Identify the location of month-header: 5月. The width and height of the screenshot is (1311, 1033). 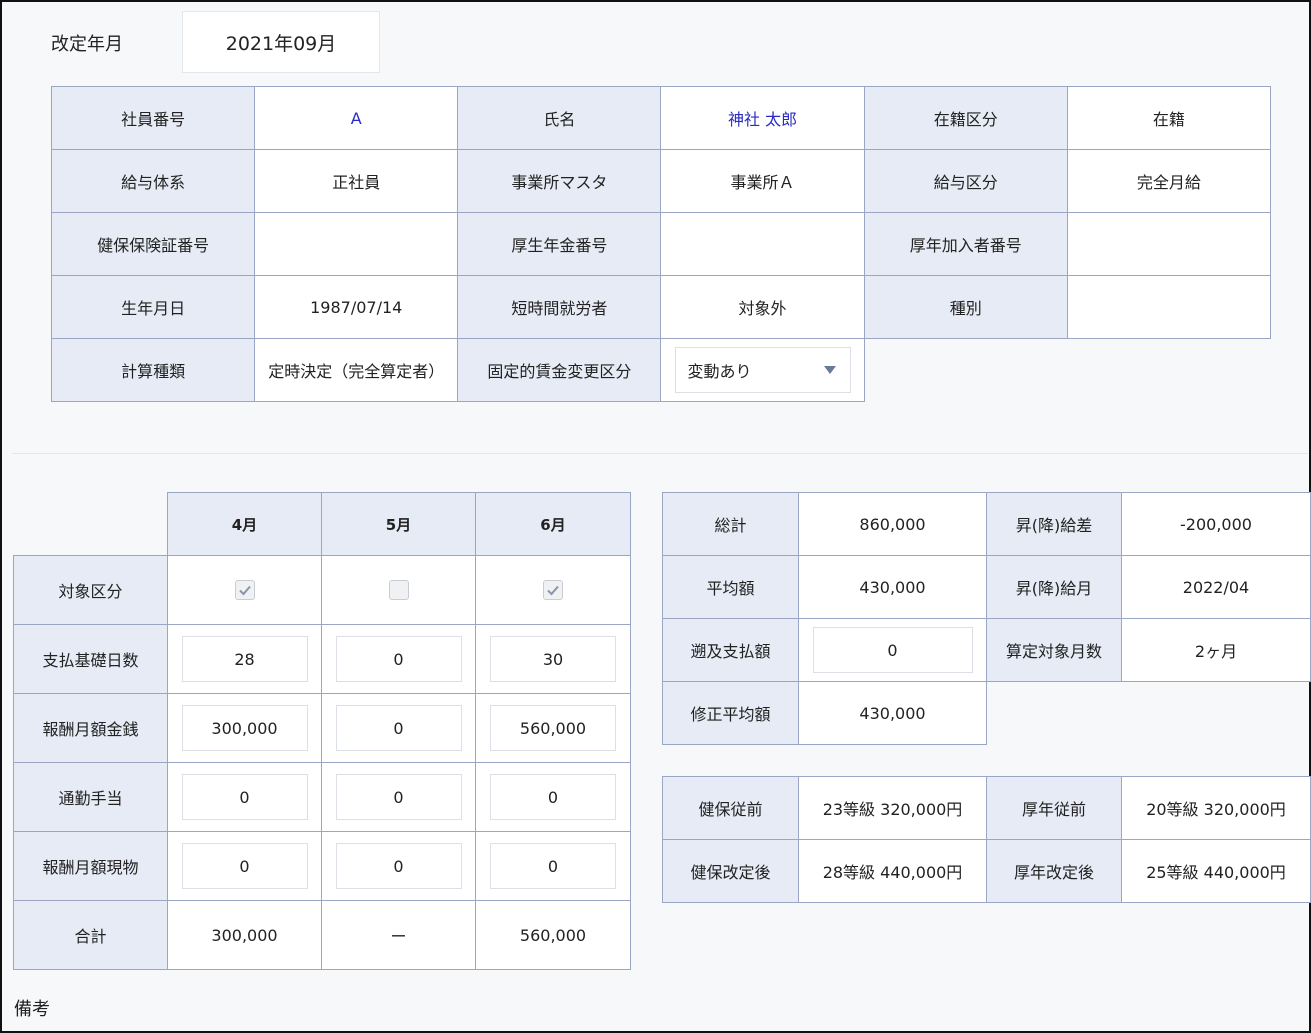
(398, 524).